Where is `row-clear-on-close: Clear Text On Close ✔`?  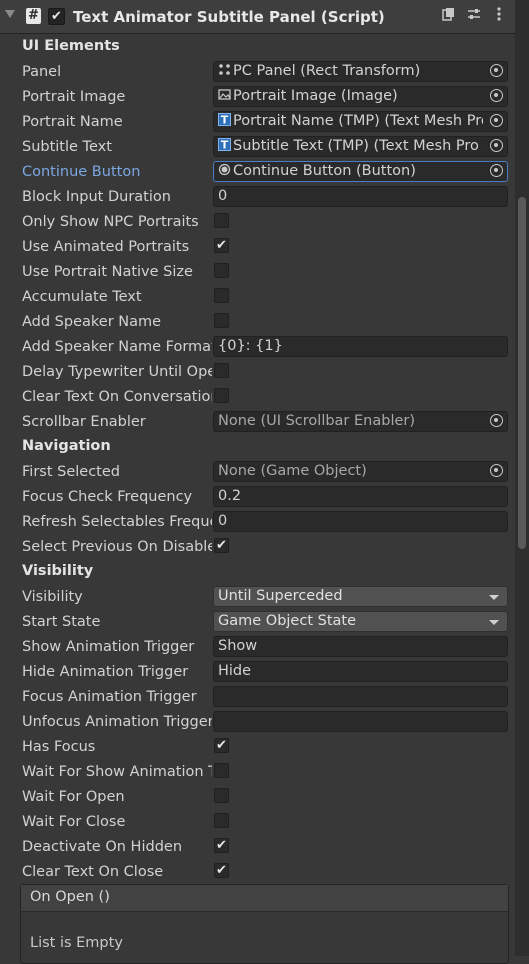 row-clear-on-close: Clear Text On Close ✔ is located at coordinates (256, 872).